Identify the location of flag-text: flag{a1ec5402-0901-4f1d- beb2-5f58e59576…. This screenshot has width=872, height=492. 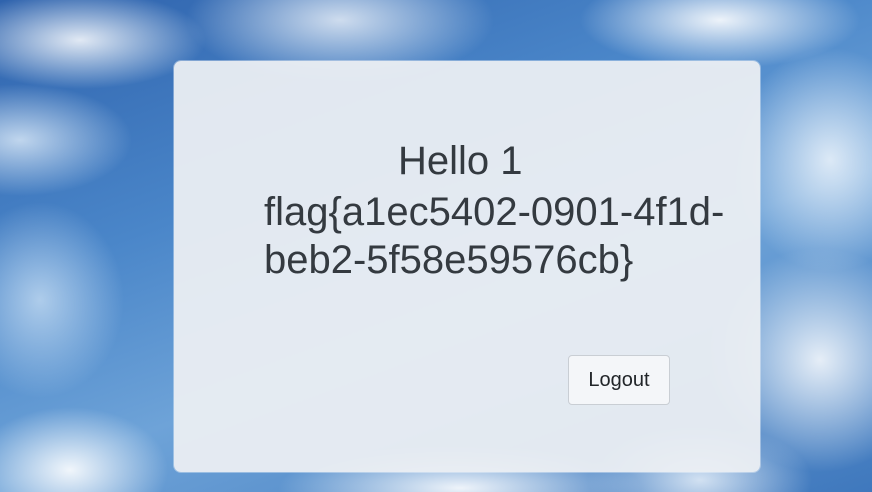
(534, 236).